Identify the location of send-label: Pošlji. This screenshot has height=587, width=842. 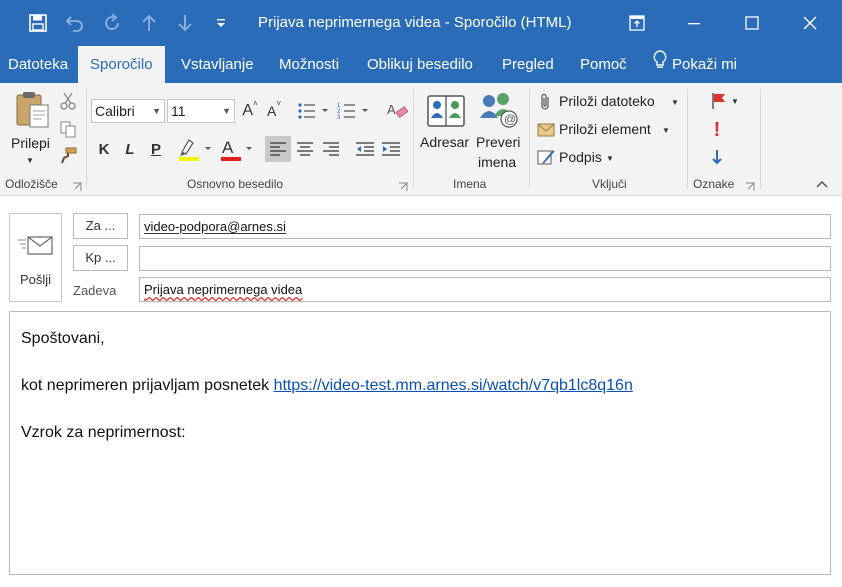
(36, 279).